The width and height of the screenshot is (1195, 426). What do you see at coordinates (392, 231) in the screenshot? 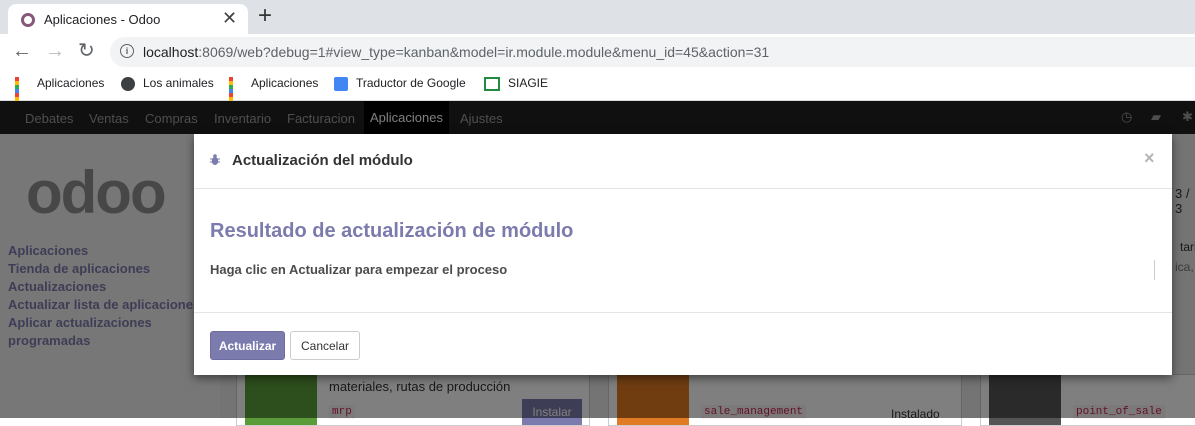
I see `result-heading: Resultado de actualización de módulo` at bounding box center [392, 231].